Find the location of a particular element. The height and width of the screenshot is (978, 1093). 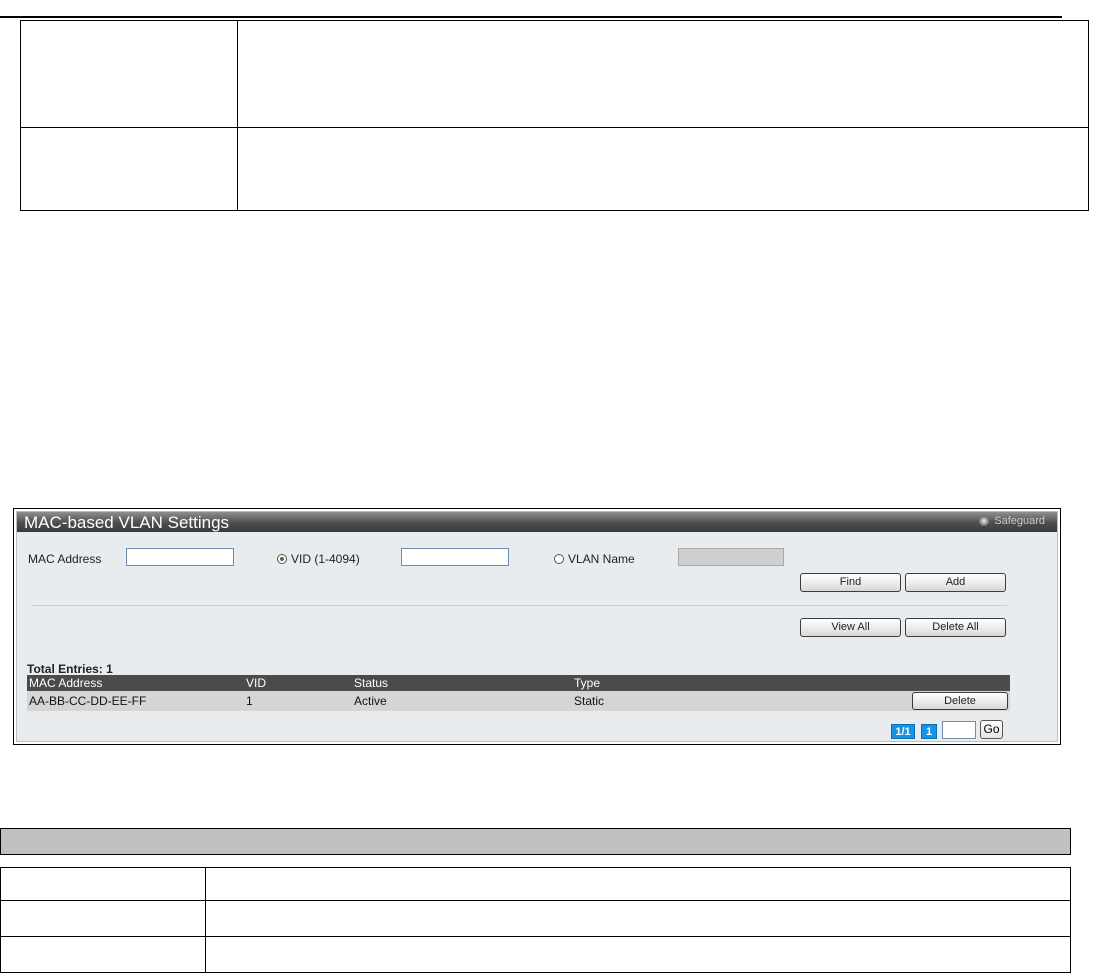

vid-radio is located at coordinates (282, 559).